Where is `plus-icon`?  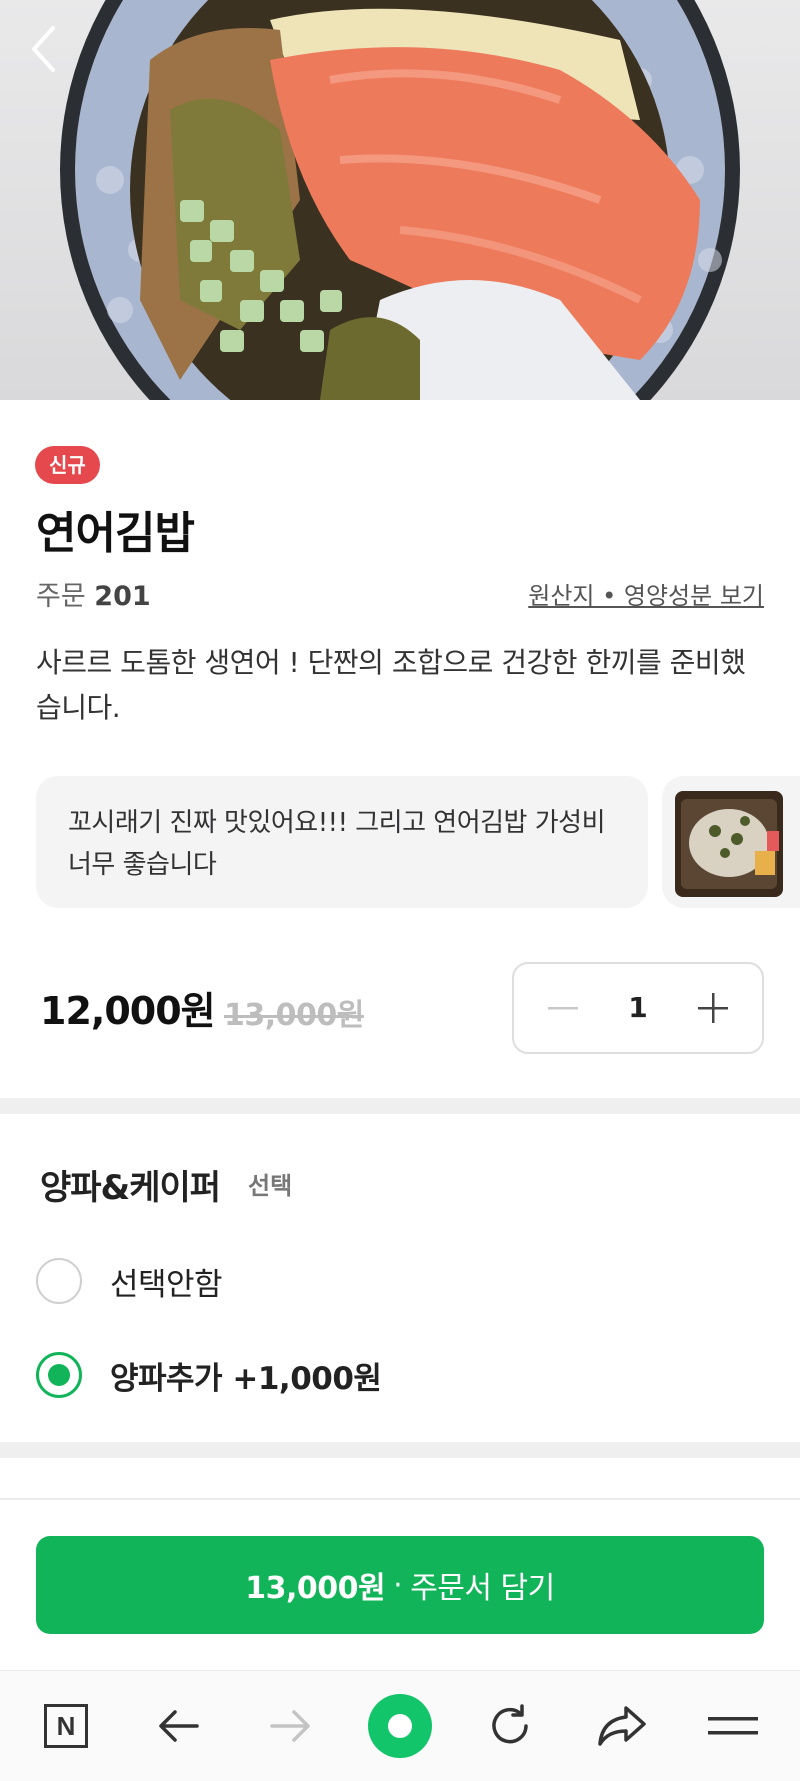 plus-icon is located at coordinates (713, 1008).